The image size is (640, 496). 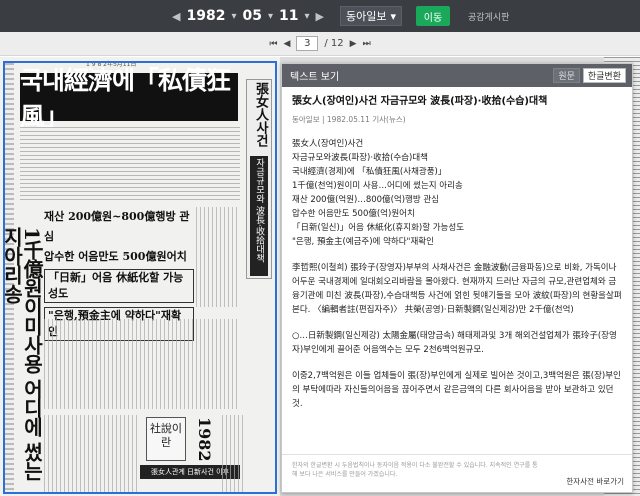 I want to click on date-navigator: ◀ 1982 ▾ 05 ▾ 11 ▾ ▶ 동아일보 ▾ 이동 공감게시판, so click(x=340, y=16).